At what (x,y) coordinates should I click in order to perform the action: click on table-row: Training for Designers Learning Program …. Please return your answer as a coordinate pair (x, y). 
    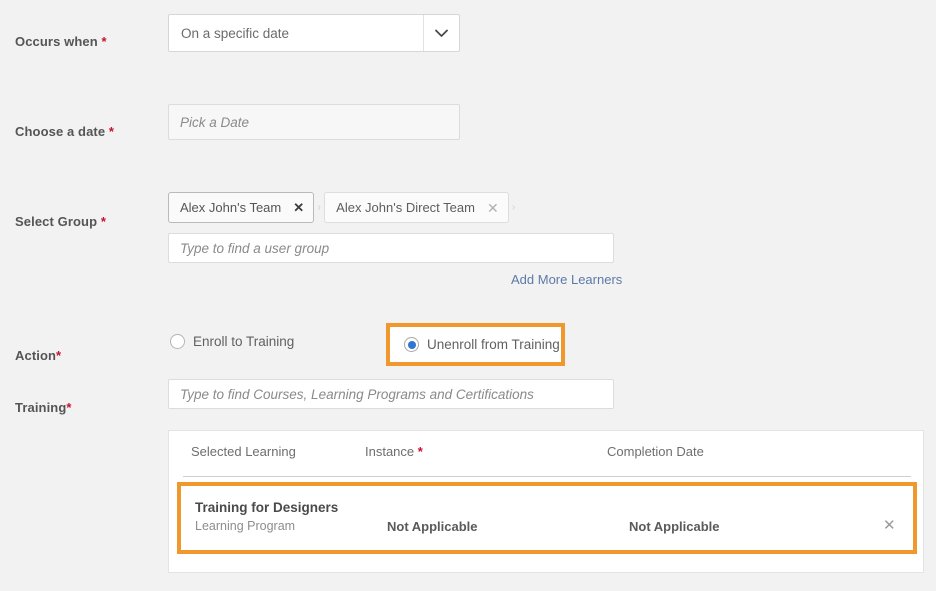
    Looking at the image, I should click on (547, 518).